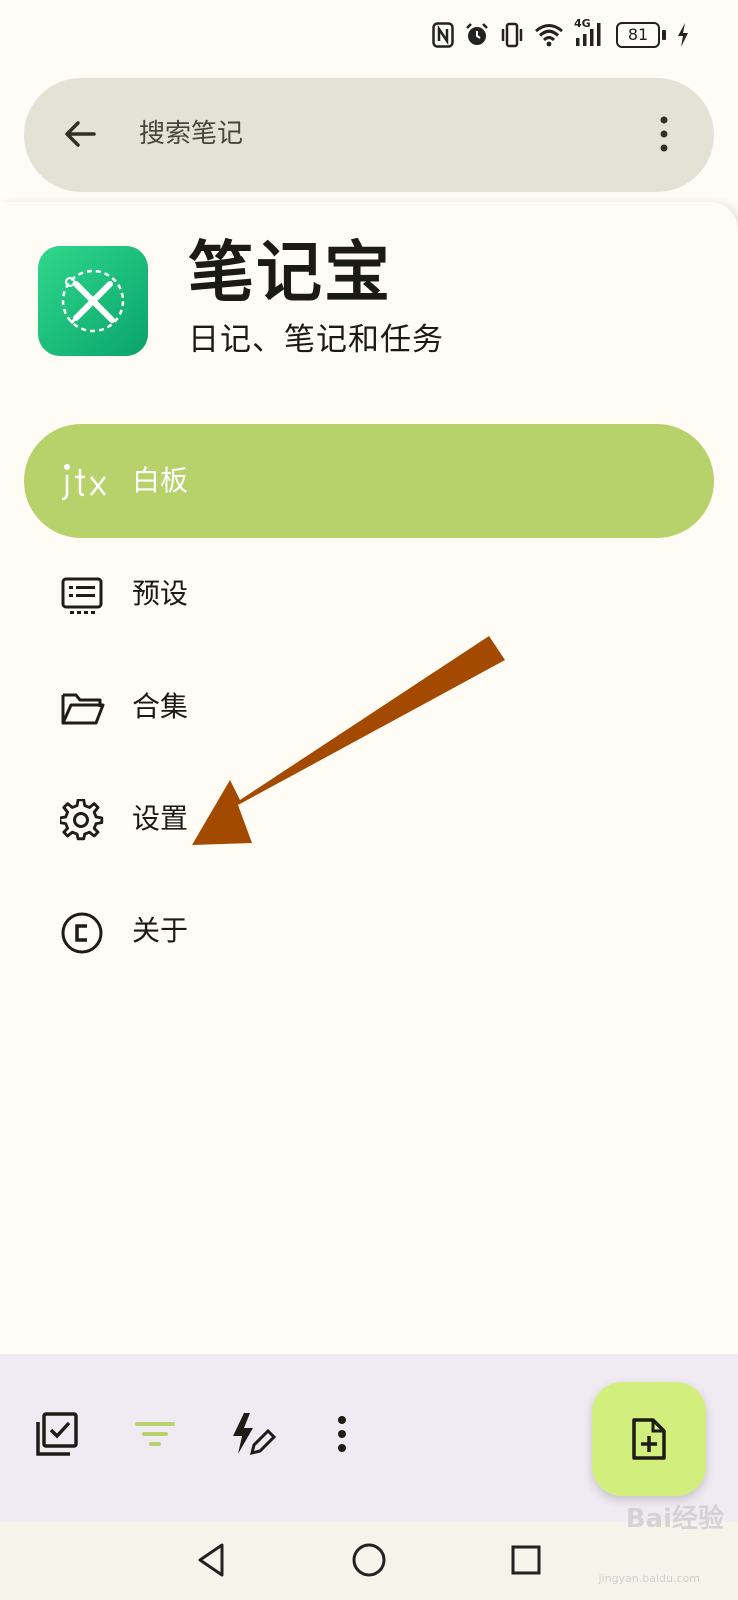 Image resolution: width=738 pixels, height=1600 pixels. Describe the element at coordinates (155, 1434) in the screenshot. I see `filter-icon` at that location.